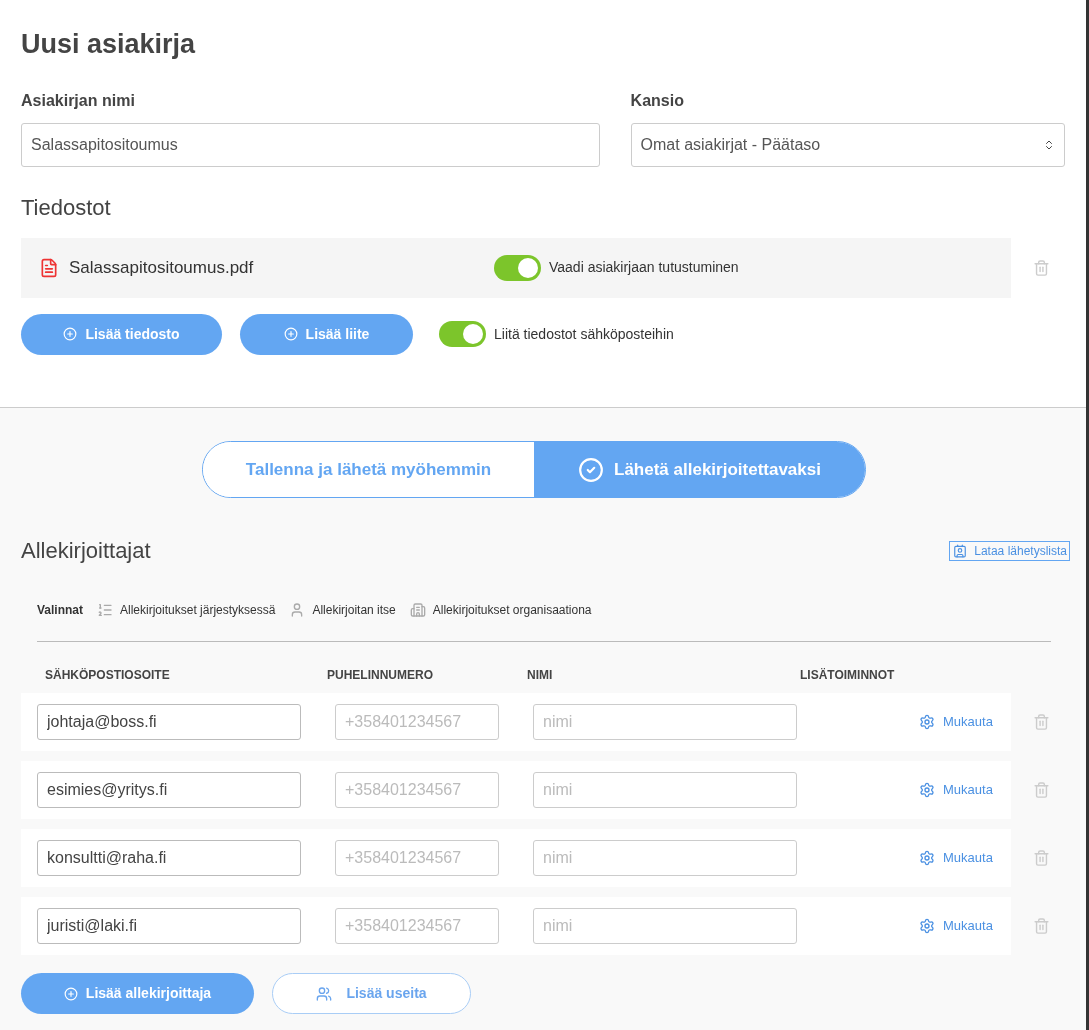 This screenshot has height=1030, width=1089. I want to click on option-item: Allekirjoitukset järjestyksessä, so click(186, 610).